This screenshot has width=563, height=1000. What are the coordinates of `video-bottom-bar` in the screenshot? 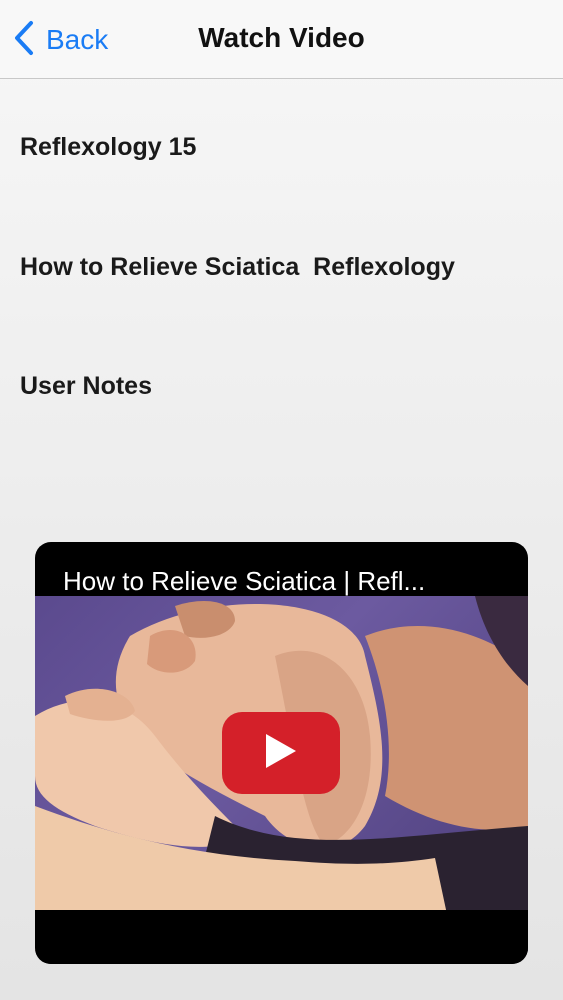 It's located at (281, 937).